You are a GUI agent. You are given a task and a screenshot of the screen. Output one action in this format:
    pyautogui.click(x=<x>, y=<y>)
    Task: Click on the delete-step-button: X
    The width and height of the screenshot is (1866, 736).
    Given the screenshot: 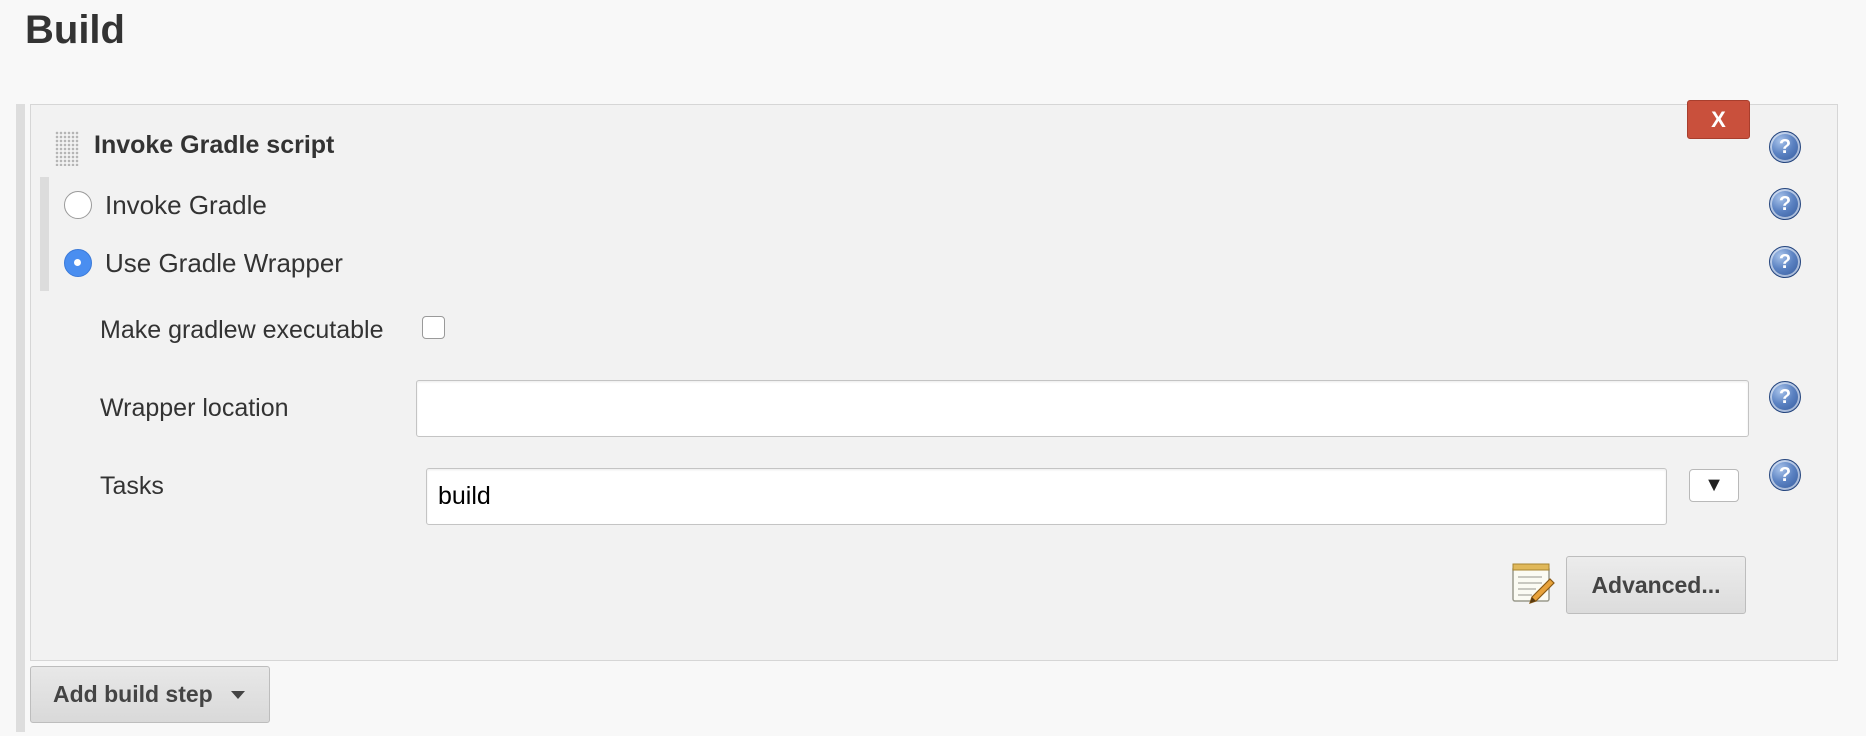 What is the action you would take?
    pyautogui.click(x=1718, y=119)
    